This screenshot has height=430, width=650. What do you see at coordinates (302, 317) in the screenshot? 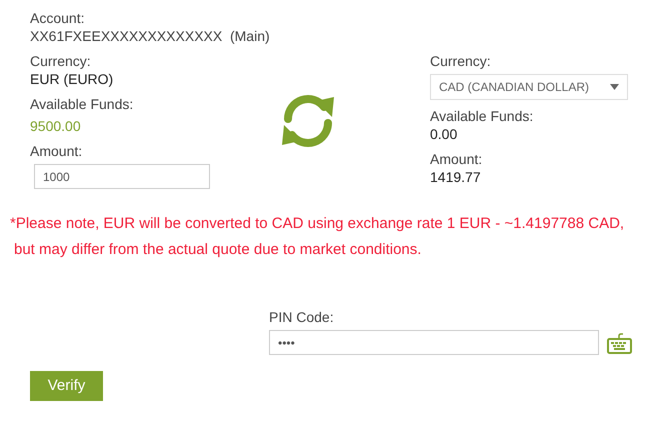
I see `pin-label: PIN Code:` at bounding box center [302, 317].